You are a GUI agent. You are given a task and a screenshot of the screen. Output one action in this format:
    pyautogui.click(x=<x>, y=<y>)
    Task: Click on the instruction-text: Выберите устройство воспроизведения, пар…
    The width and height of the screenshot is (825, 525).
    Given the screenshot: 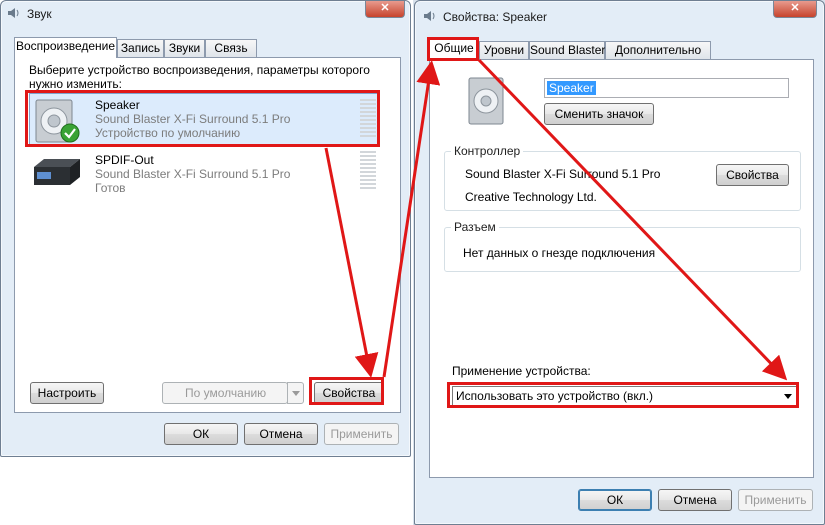 What is the action you would take?
    pyautogui.click(x=199, y=77)
    